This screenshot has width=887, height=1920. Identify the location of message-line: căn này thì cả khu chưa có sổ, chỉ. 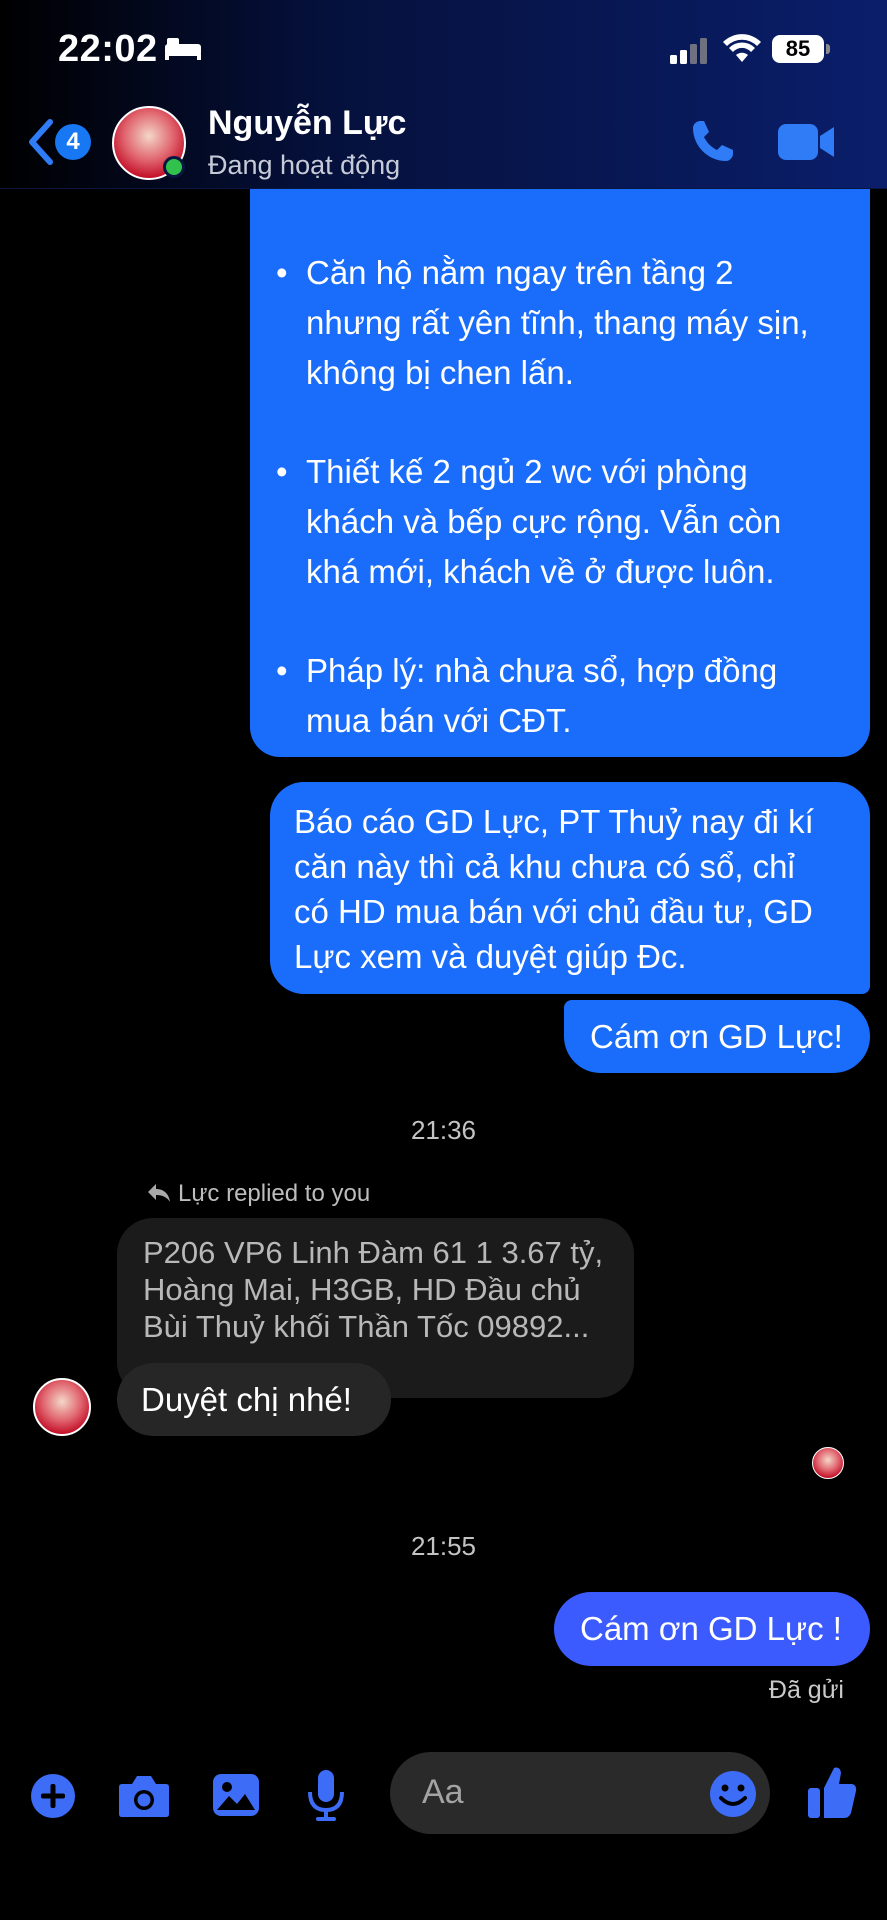
(544, 866).